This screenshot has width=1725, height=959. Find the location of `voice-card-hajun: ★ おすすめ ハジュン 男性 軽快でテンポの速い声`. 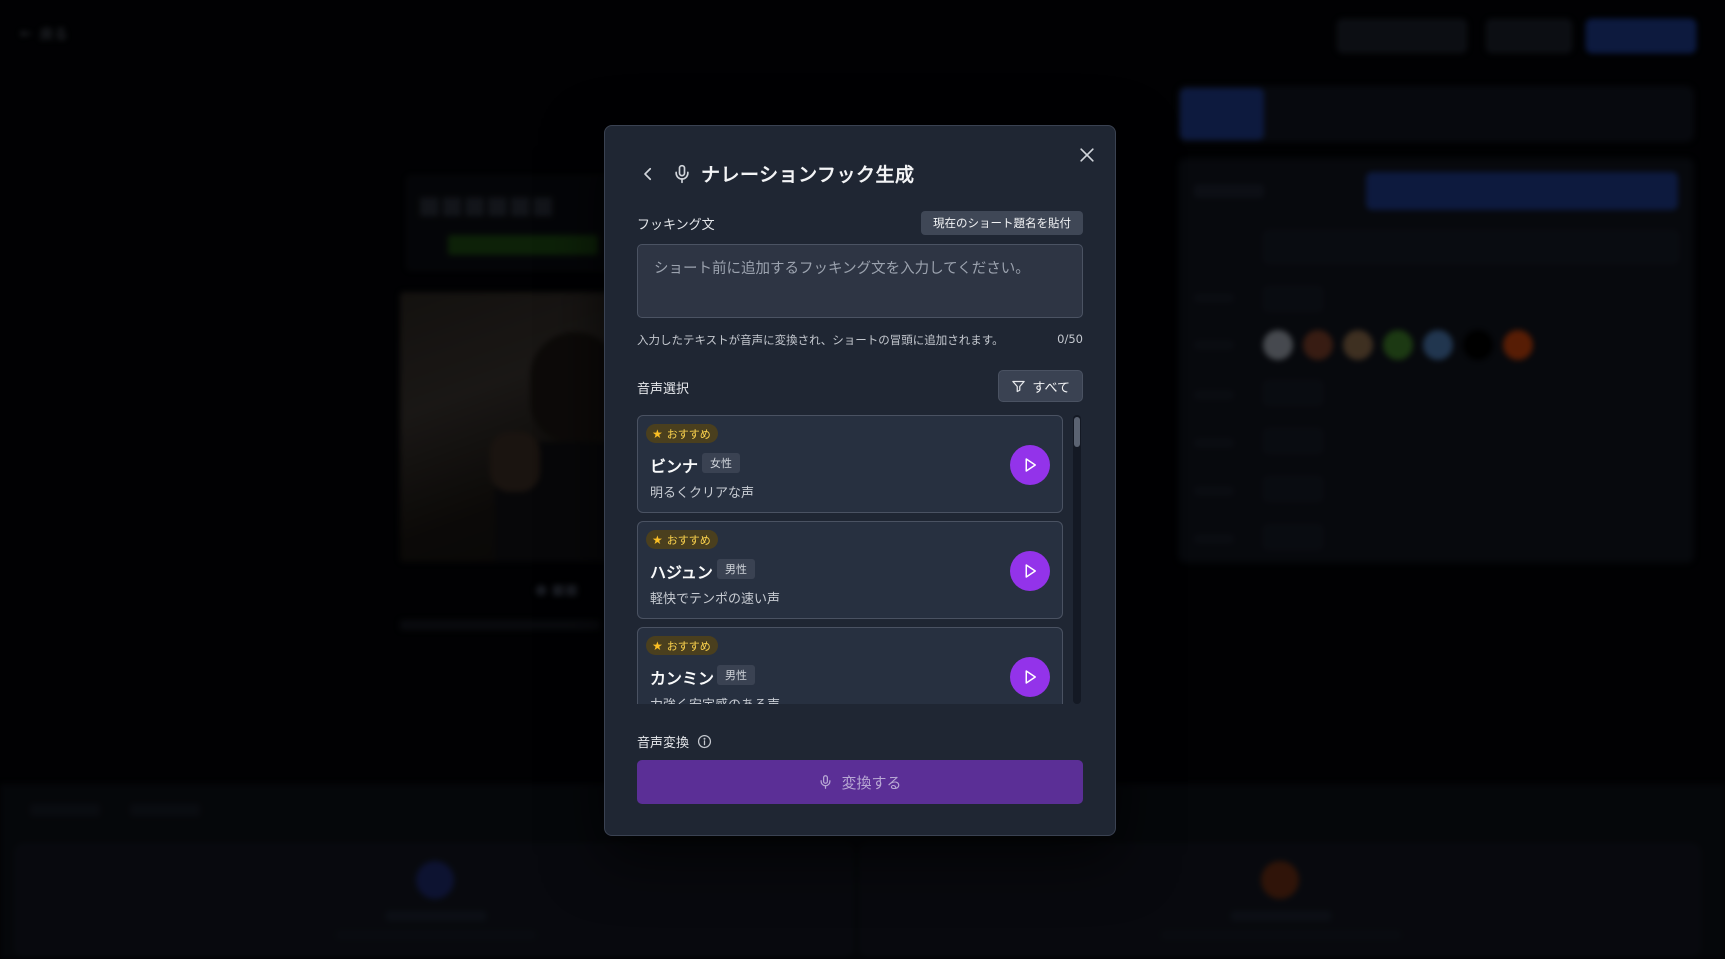

voice-card-hajun: ★ おすすめ ハジュン 男性 軽快でテンポの速い声 is located at coordinates (850, 570).